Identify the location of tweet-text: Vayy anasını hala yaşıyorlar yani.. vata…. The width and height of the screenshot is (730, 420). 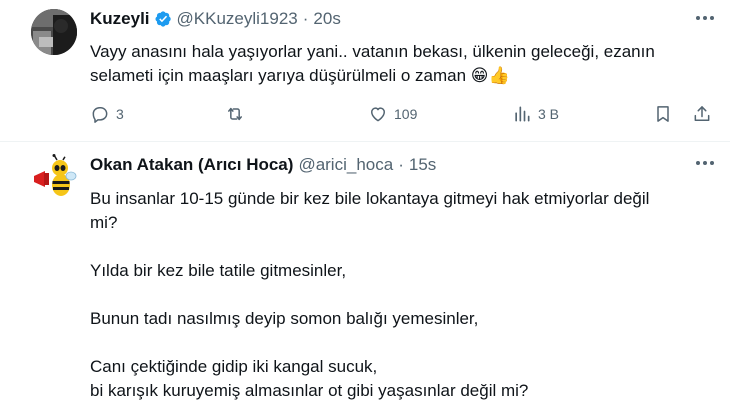
(402, 64).